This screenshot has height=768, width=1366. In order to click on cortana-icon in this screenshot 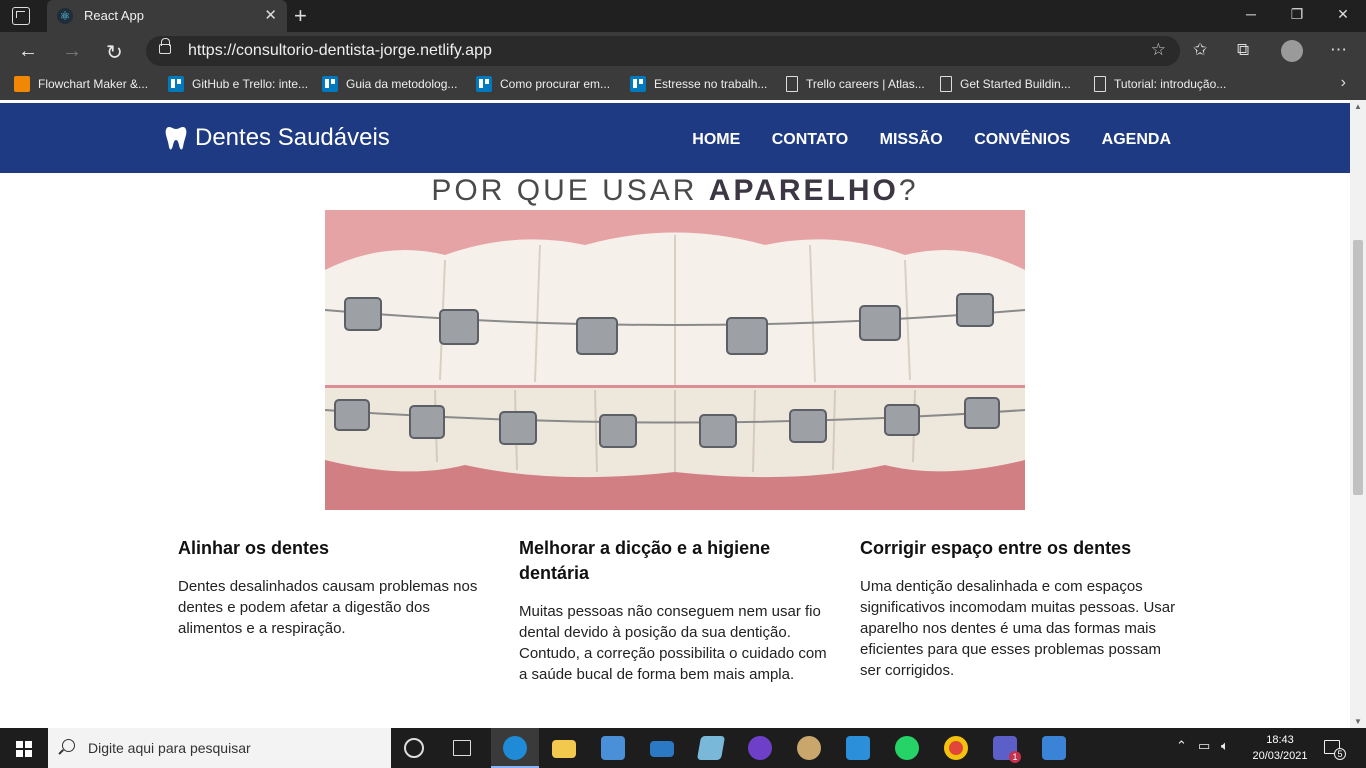, I will do `click(414, 748)`.